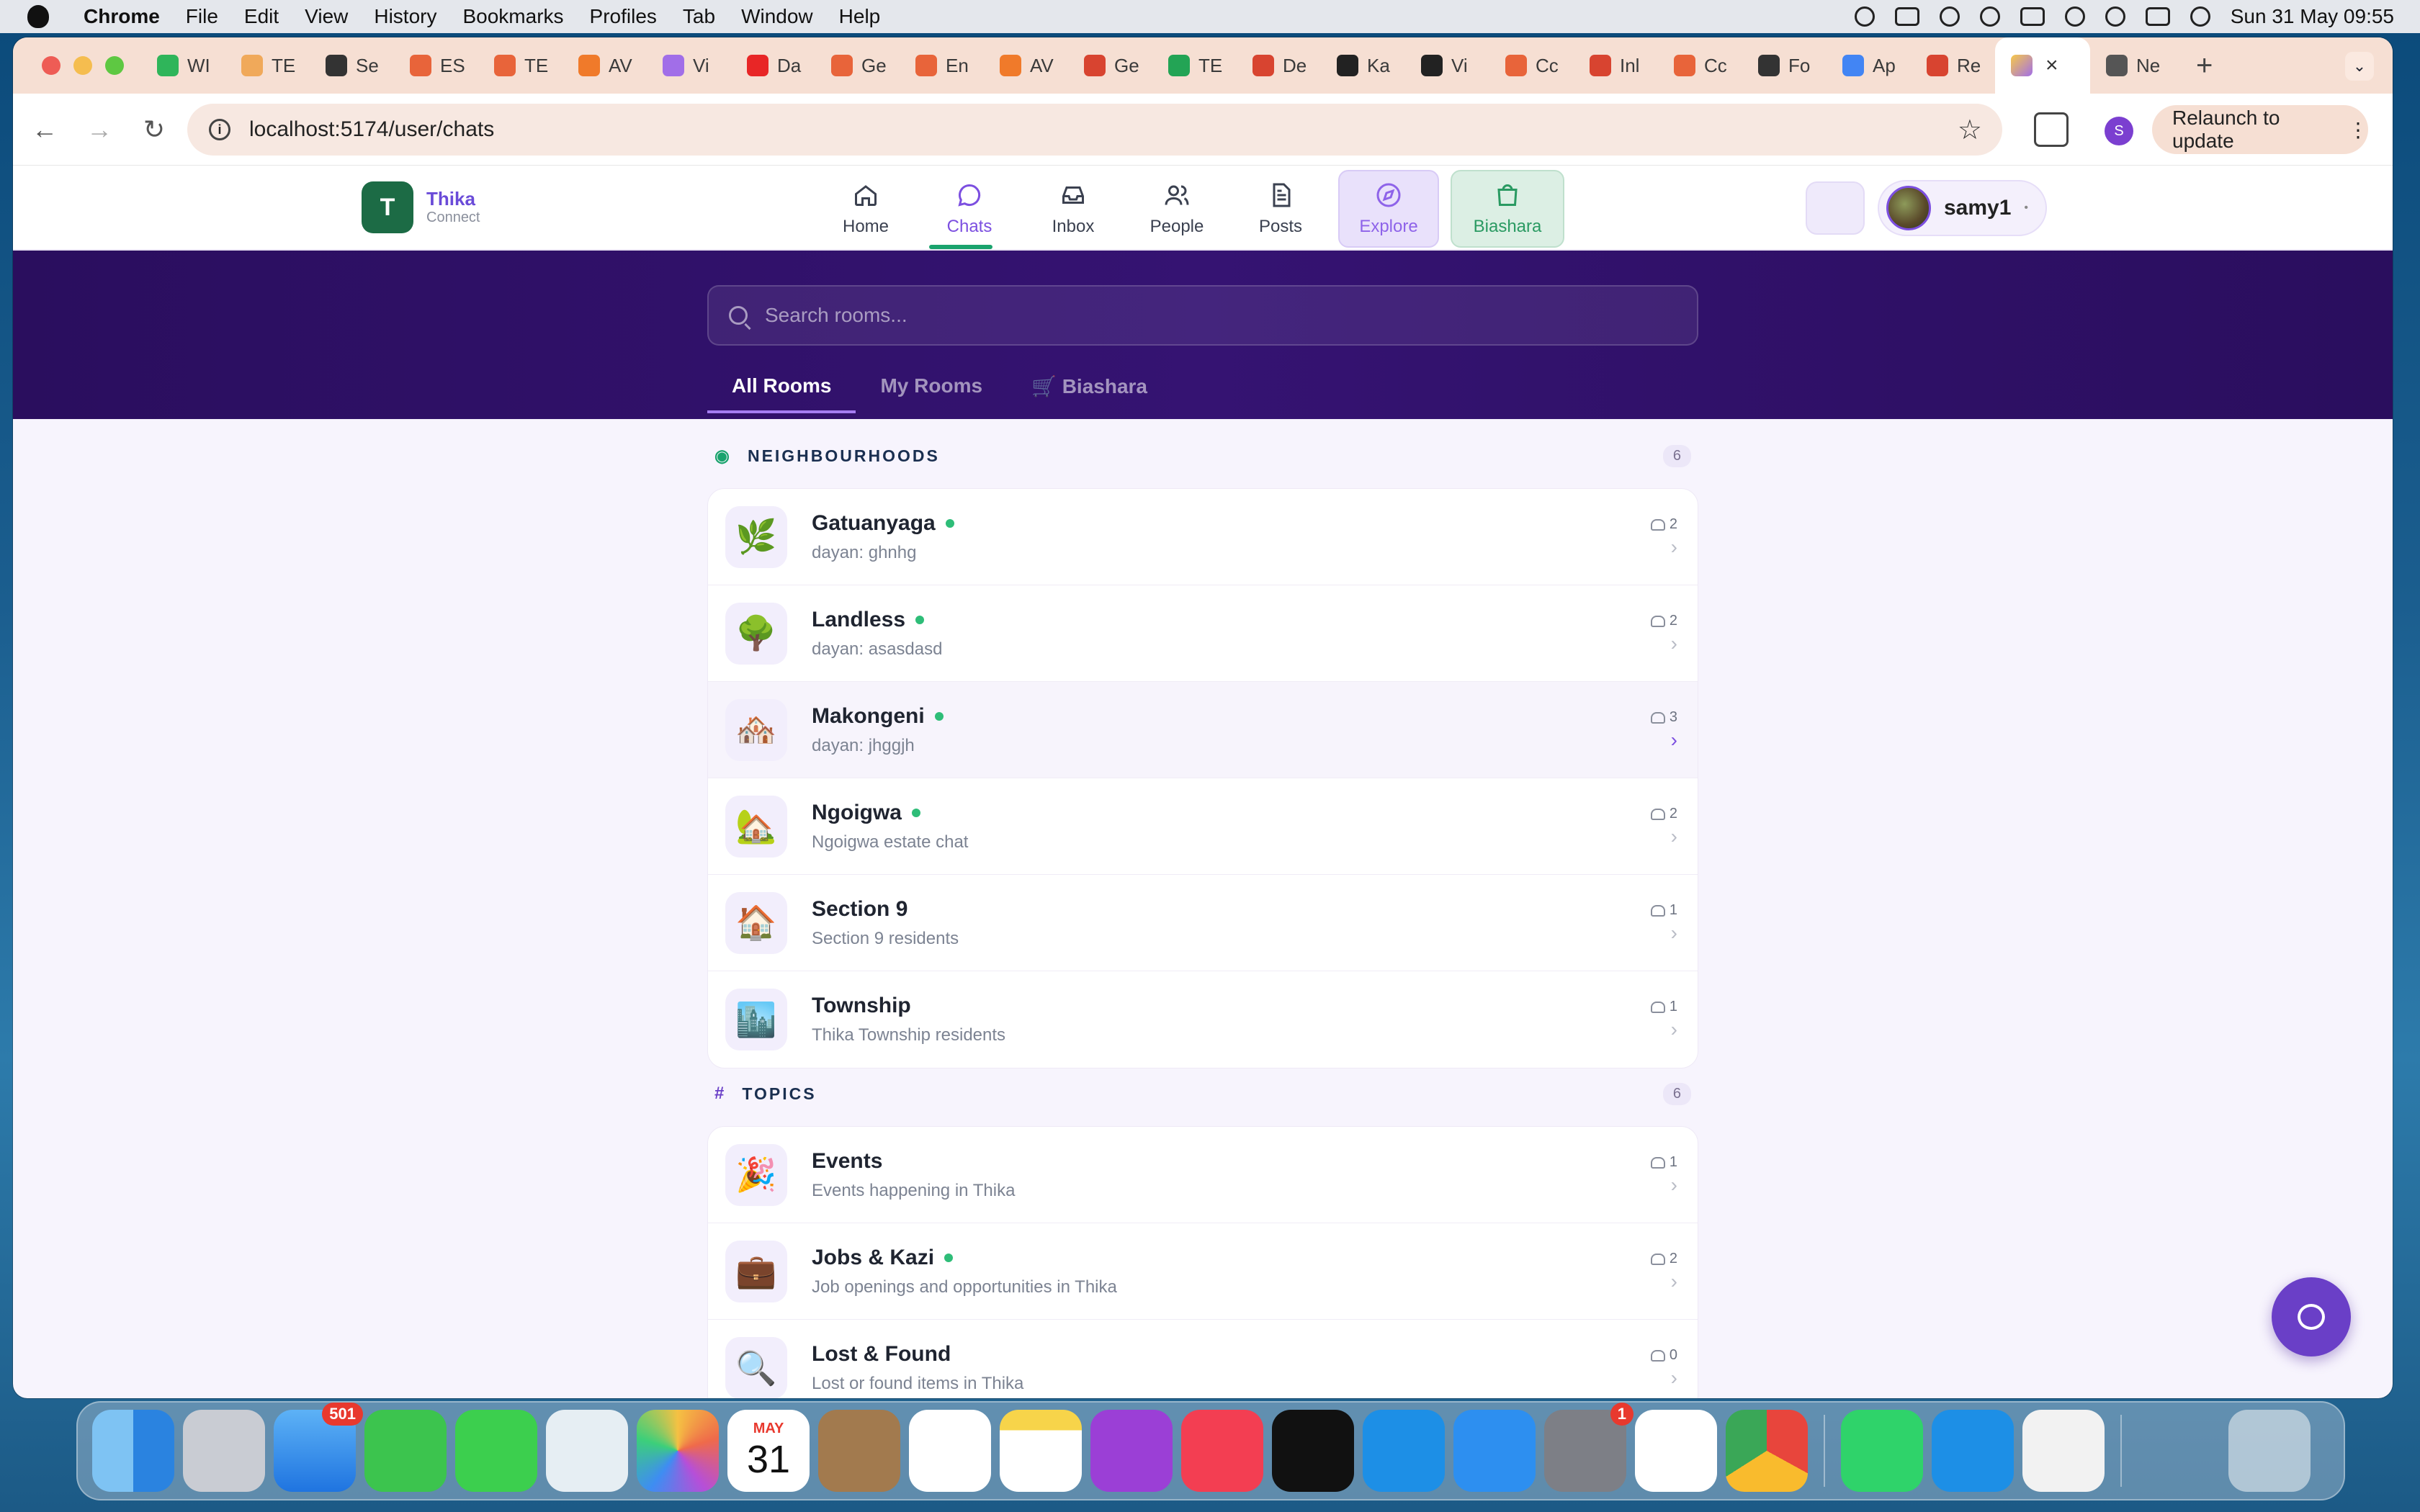 Image resolution: width=2420 pixels, height=1512 pixels. What do you see at coordinates (699, 16) in the screenshot?
I see `menu-tab: Tab` at bounding box center [699, 16].